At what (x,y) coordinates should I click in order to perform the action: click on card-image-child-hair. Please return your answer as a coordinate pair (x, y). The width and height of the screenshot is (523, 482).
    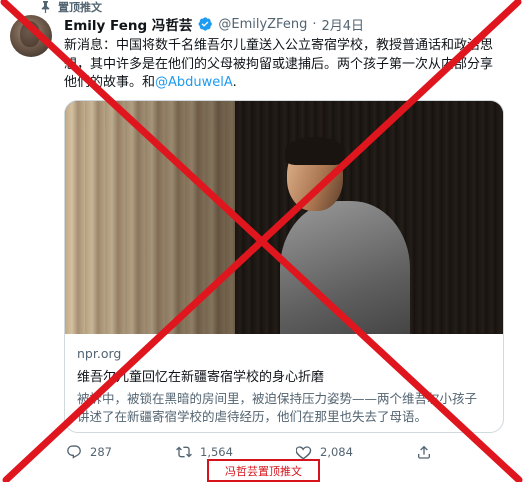
    Looking at the image, I should click on (315, 151).